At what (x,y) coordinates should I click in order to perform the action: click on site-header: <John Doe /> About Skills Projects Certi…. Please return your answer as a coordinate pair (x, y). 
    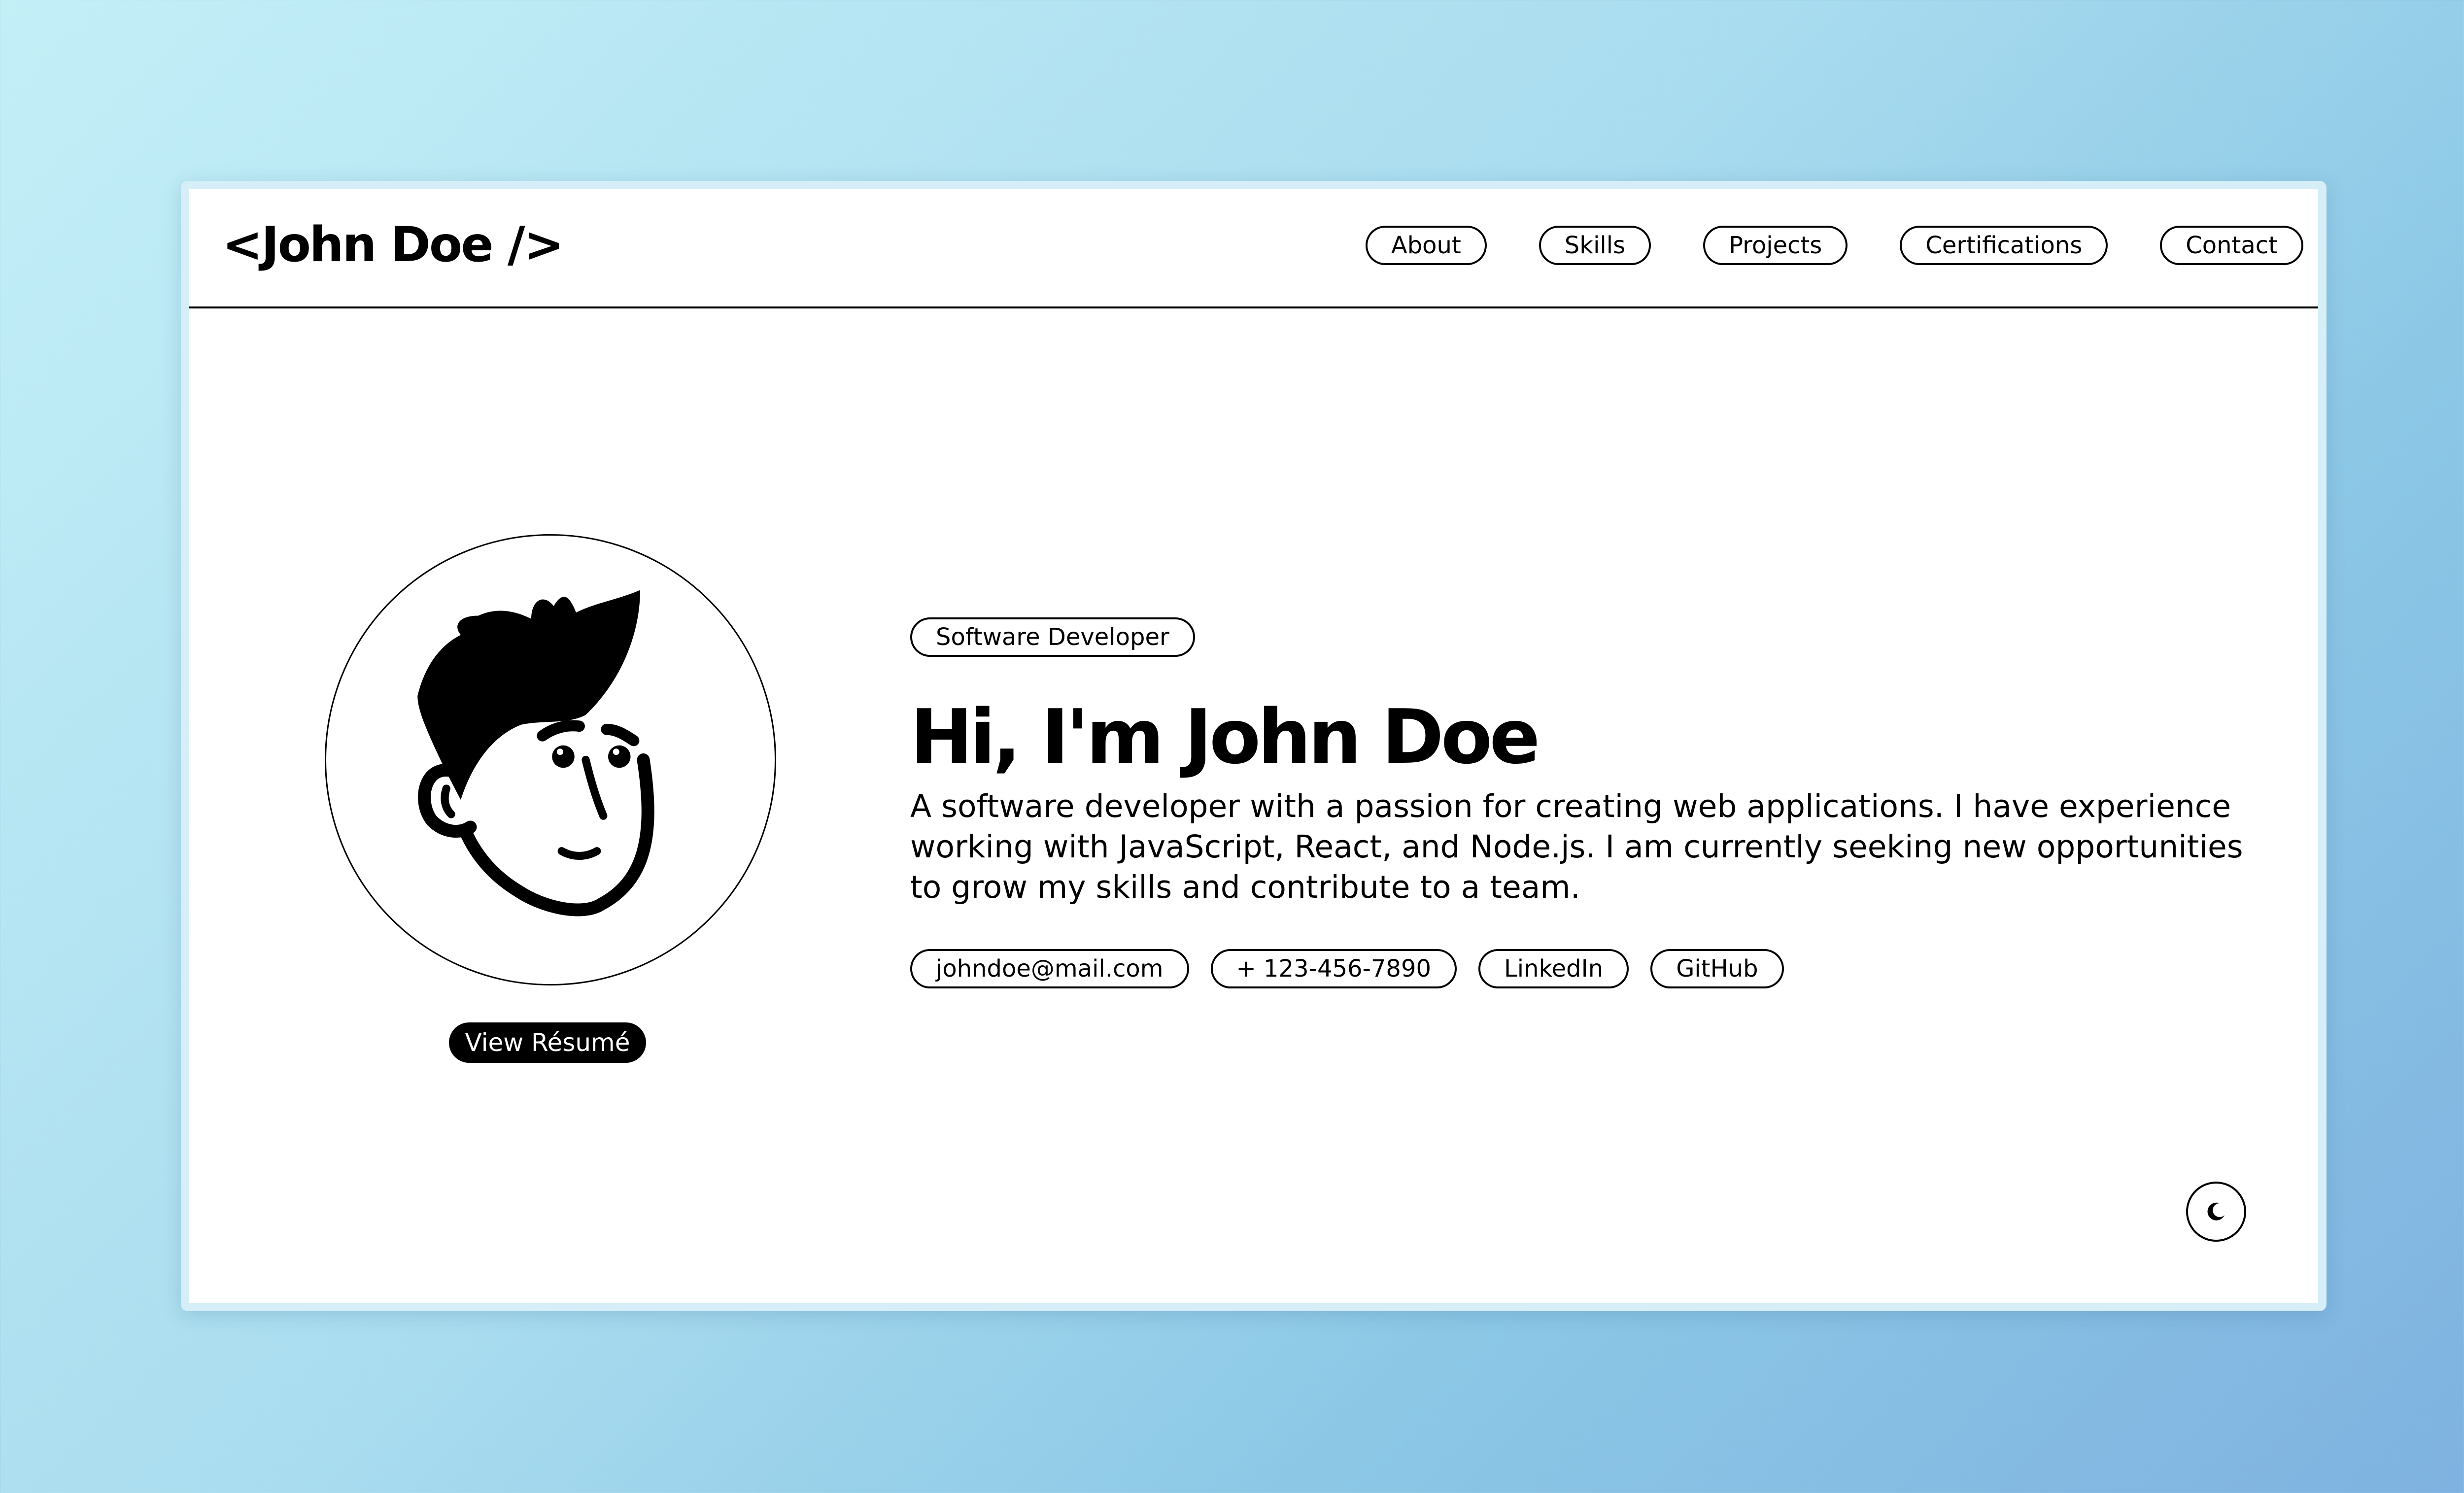
    Looking at the image, I should click on (1253, 248).